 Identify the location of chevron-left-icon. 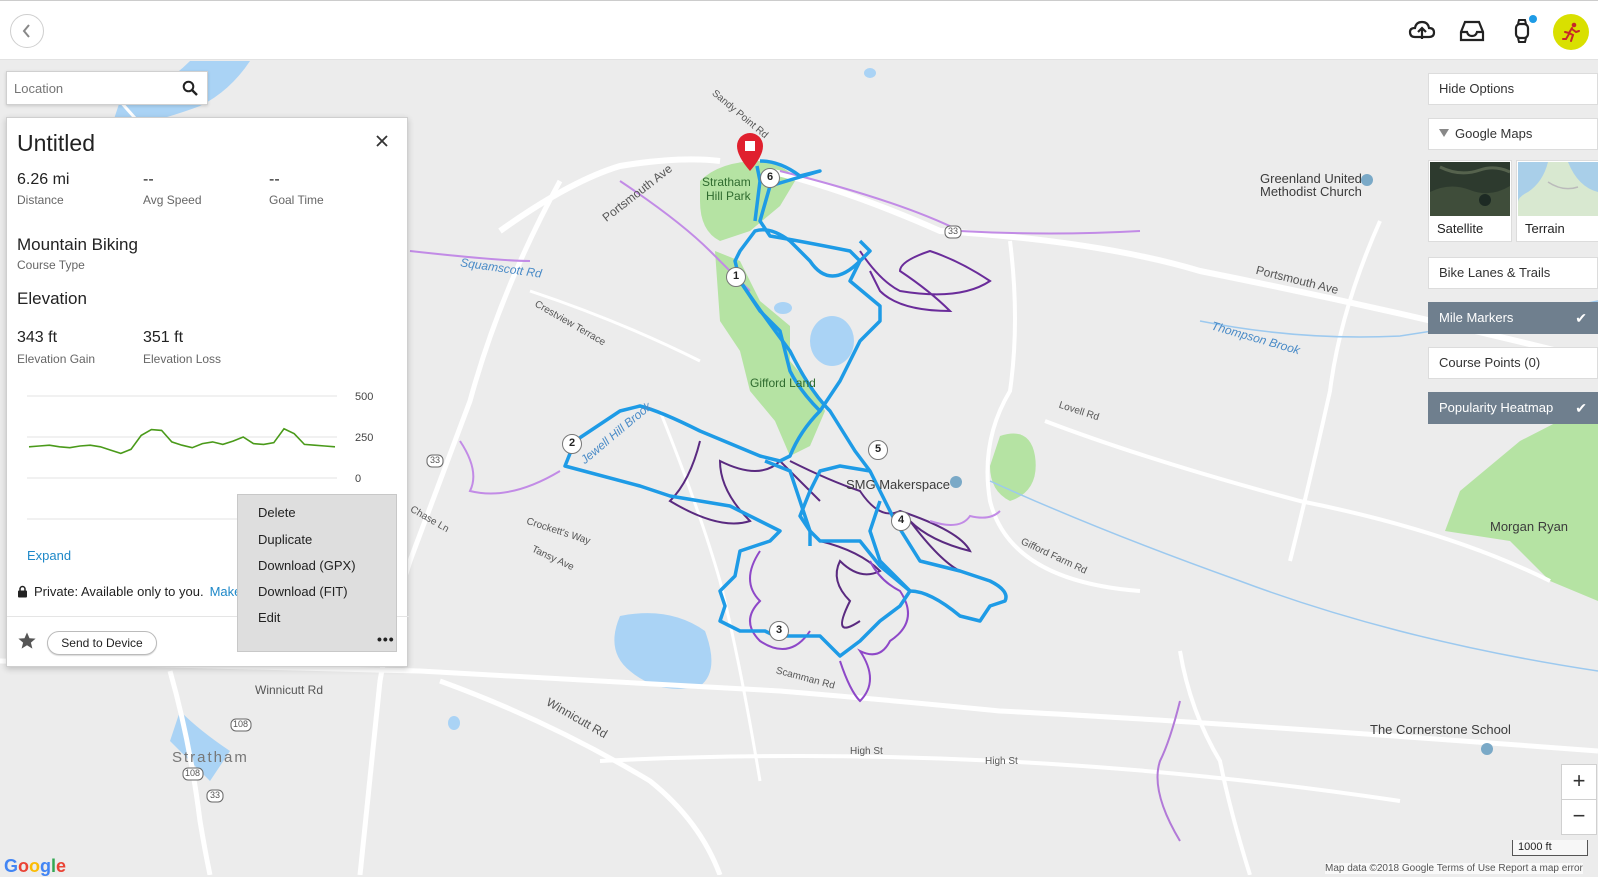
(26, 31).